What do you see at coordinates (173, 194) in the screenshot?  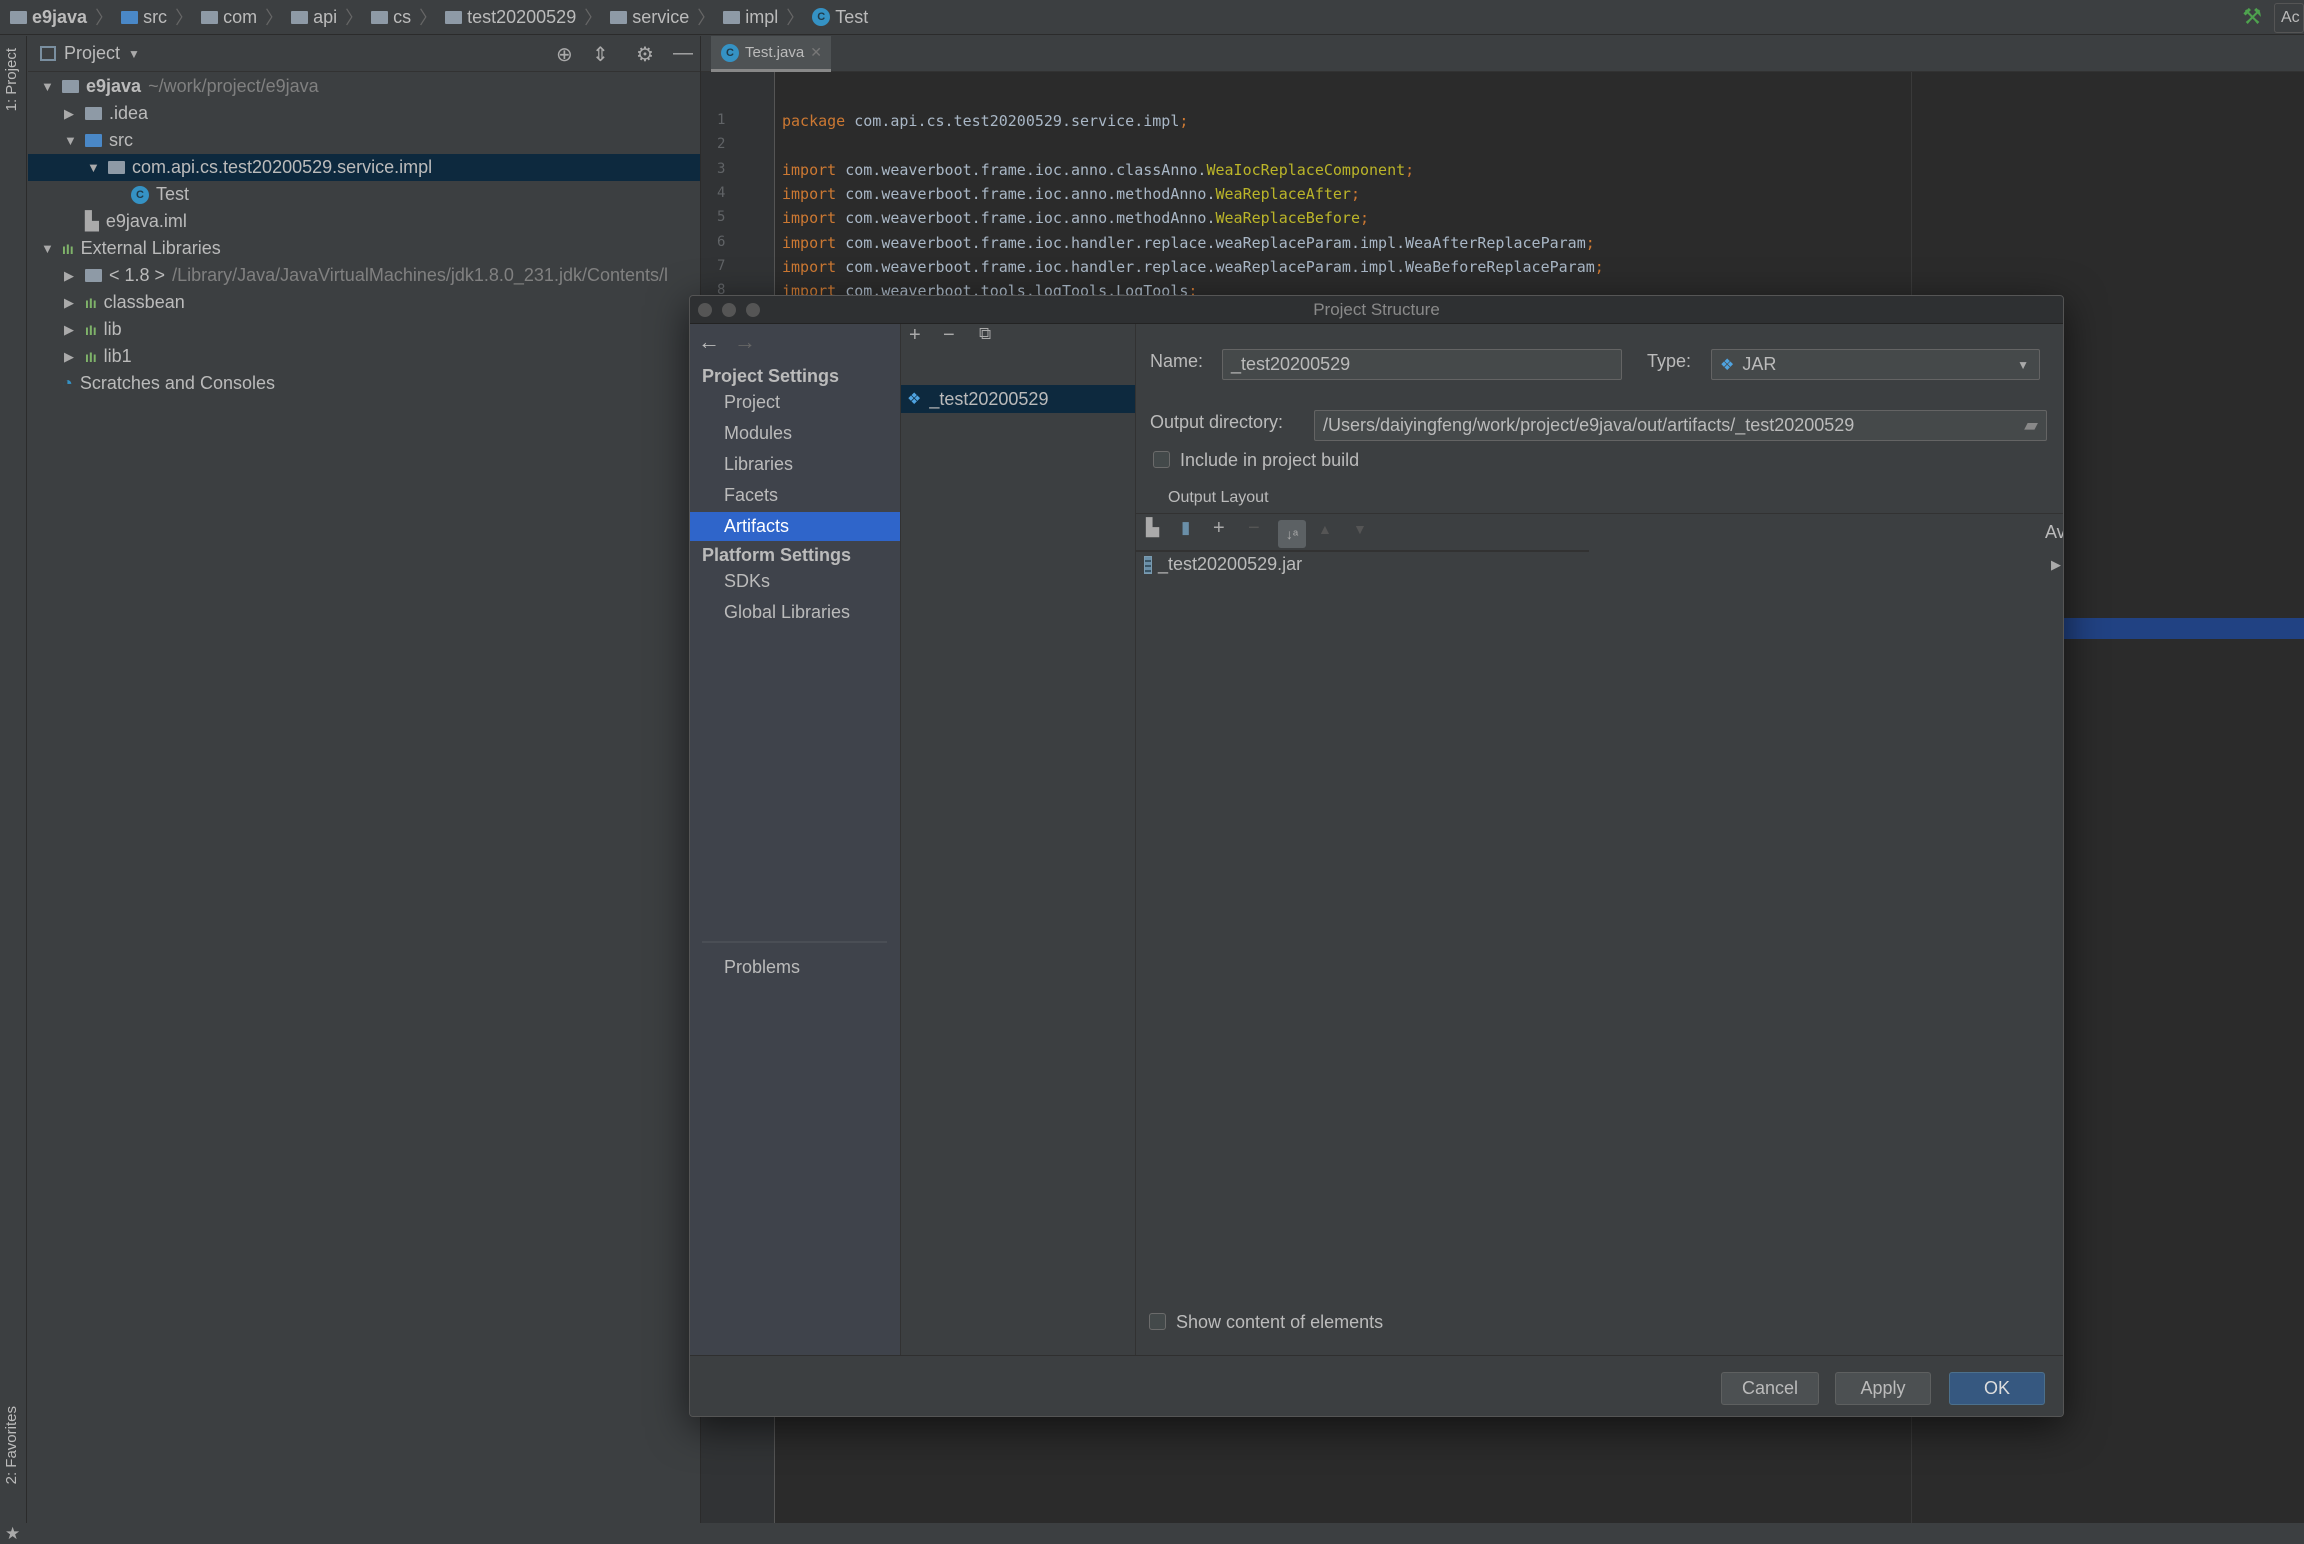 I see `tree-item-label: Test` at bounding box center [173, 194].